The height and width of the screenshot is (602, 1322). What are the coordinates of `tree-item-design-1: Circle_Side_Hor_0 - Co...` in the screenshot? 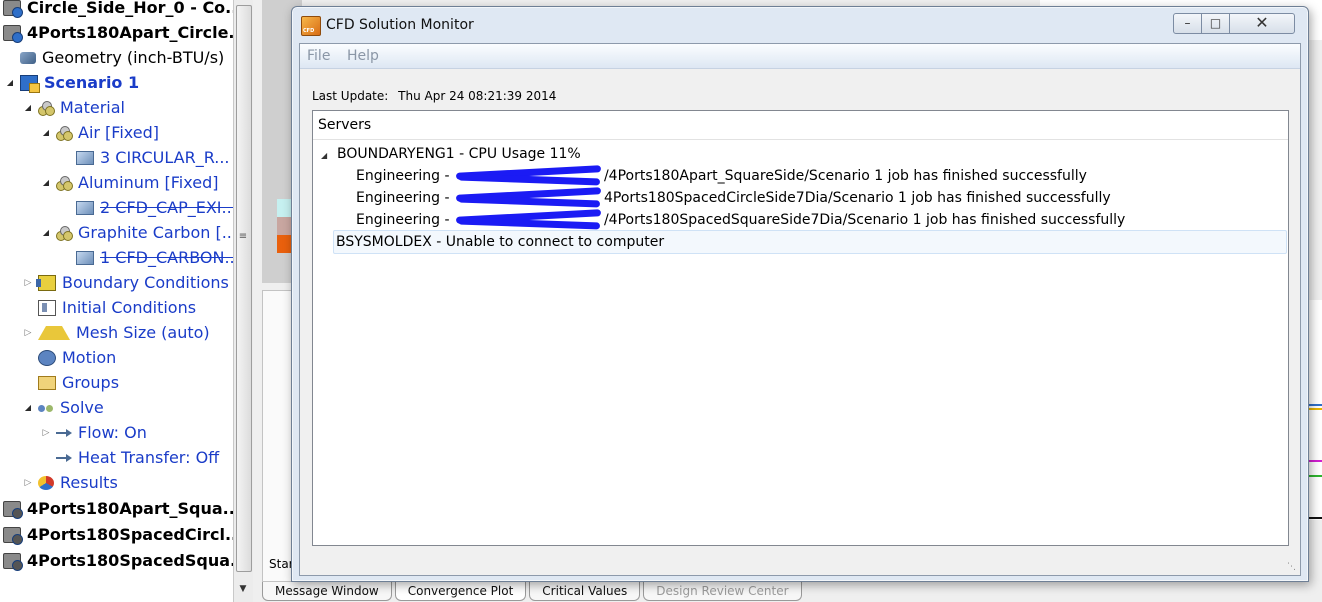 It's located at (118, 10).